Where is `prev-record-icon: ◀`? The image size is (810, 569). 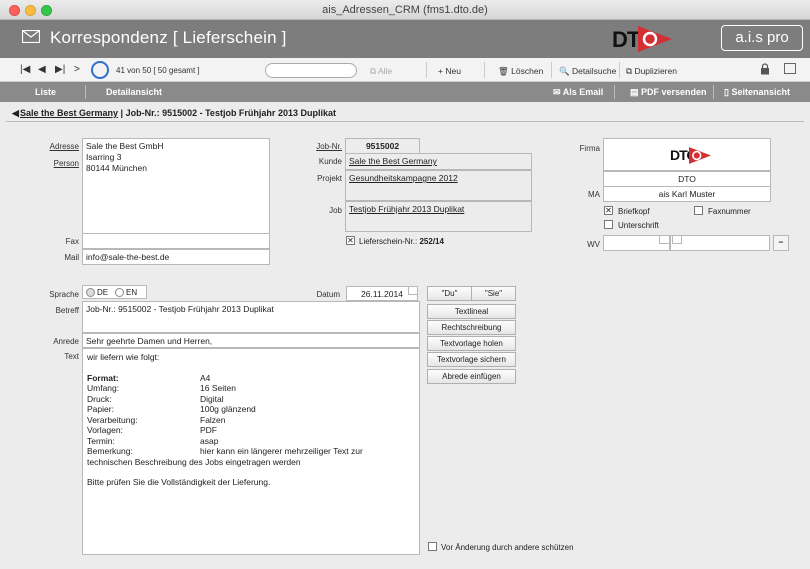 prev-record-icon: ◀ is located at coordinates (42, 69).